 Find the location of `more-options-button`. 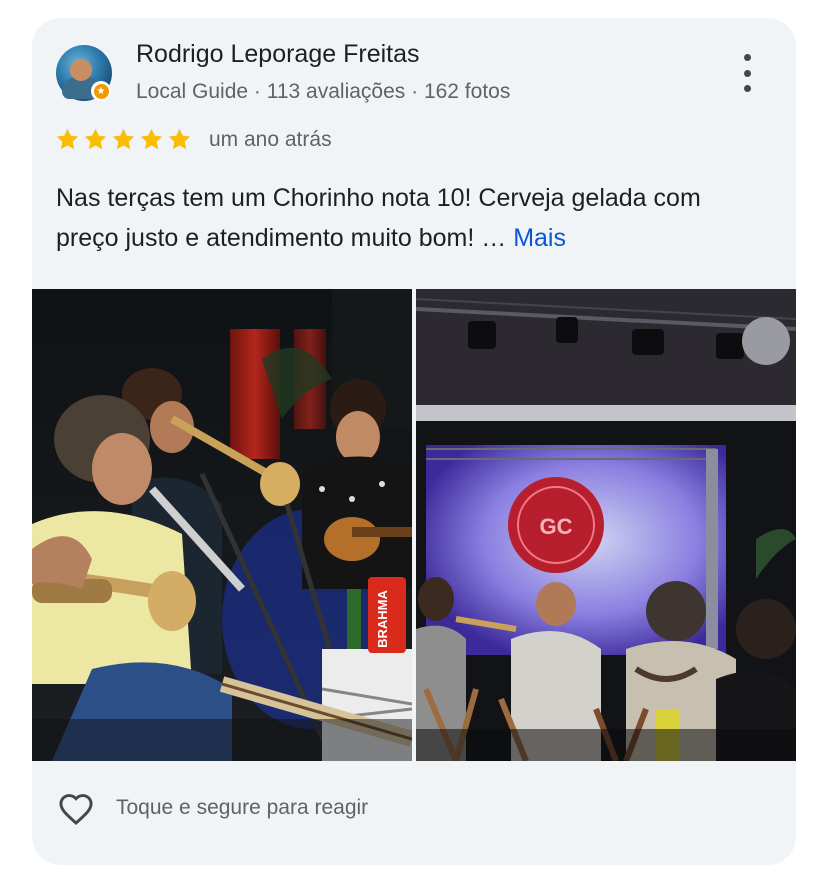

more-options-button is located at coordinates (747, 73).